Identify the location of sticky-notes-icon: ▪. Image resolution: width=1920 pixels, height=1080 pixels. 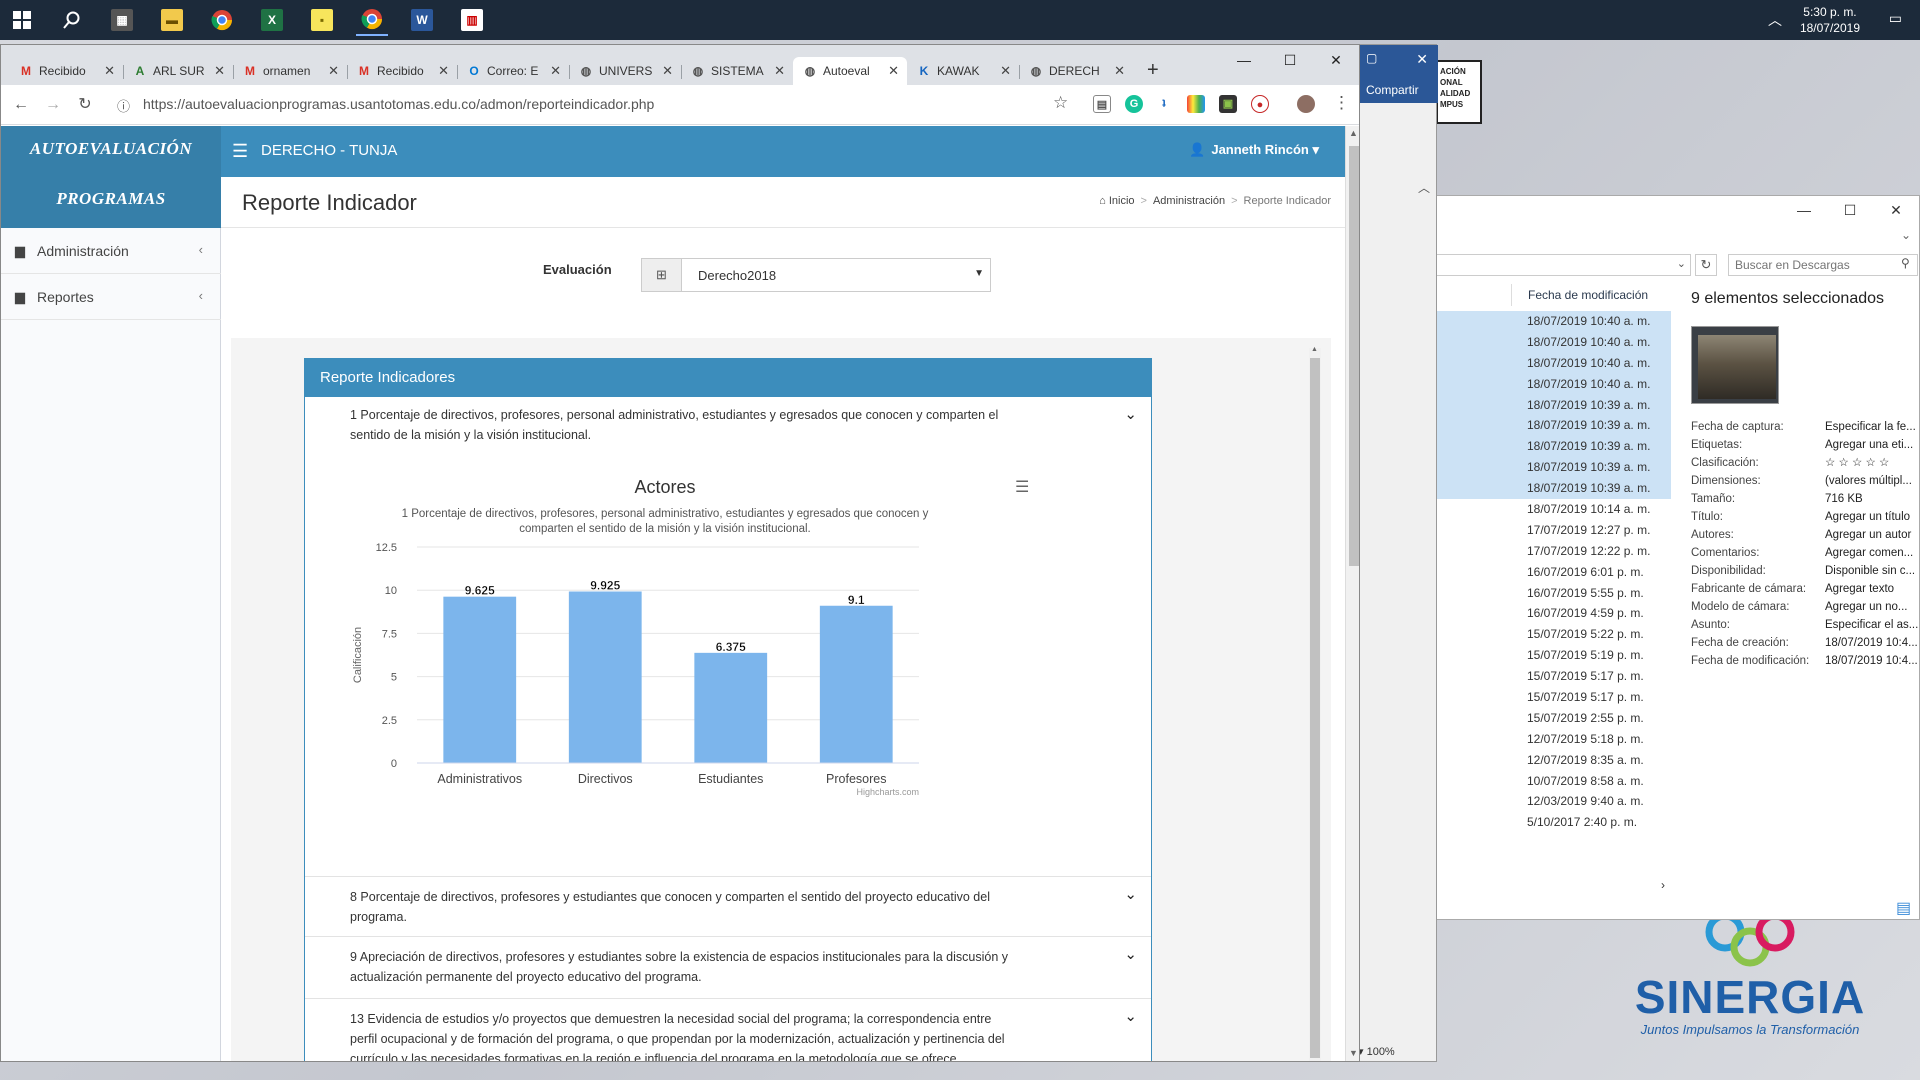
(322, 20).